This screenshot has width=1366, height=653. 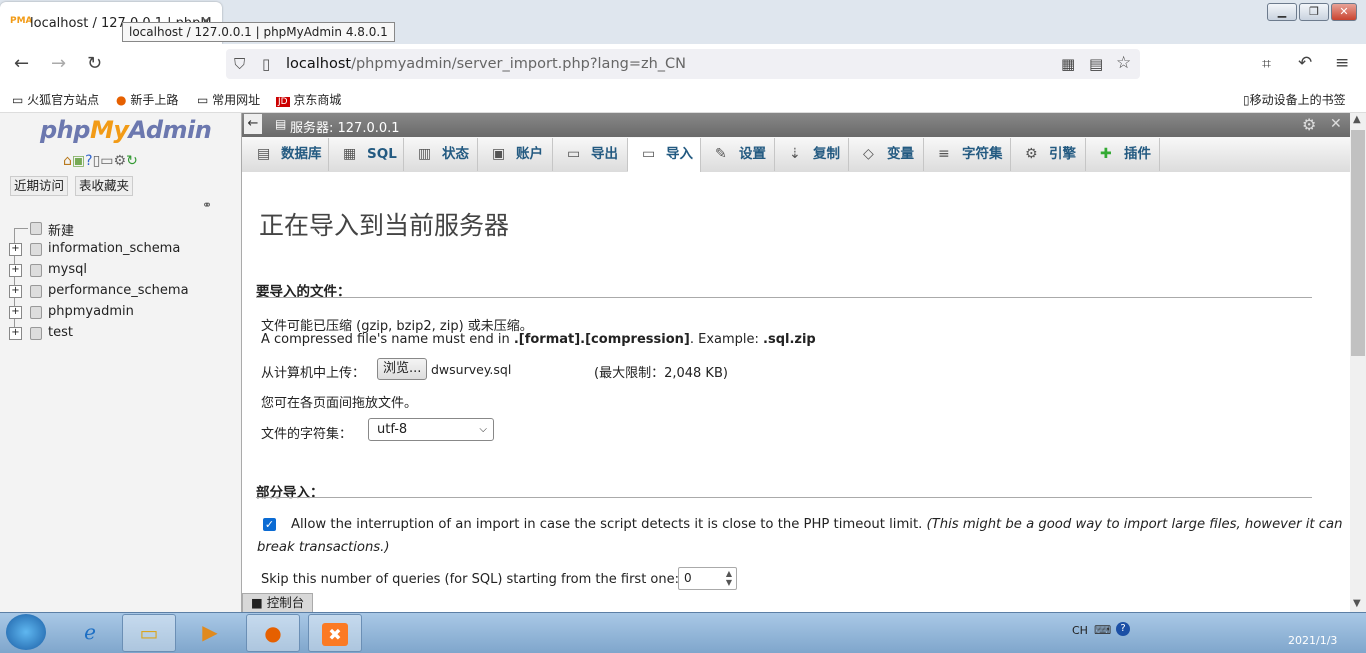 I want to click on reload-icon: ↻, so click(x=94, y=63).